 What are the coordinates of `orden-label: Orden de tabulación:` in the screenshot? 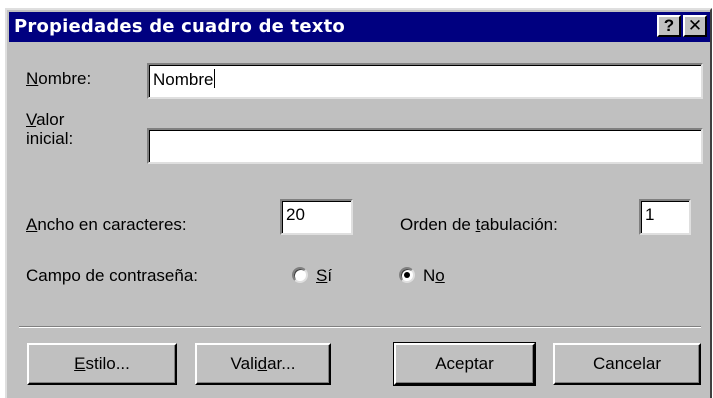 It's located at (479, 224).